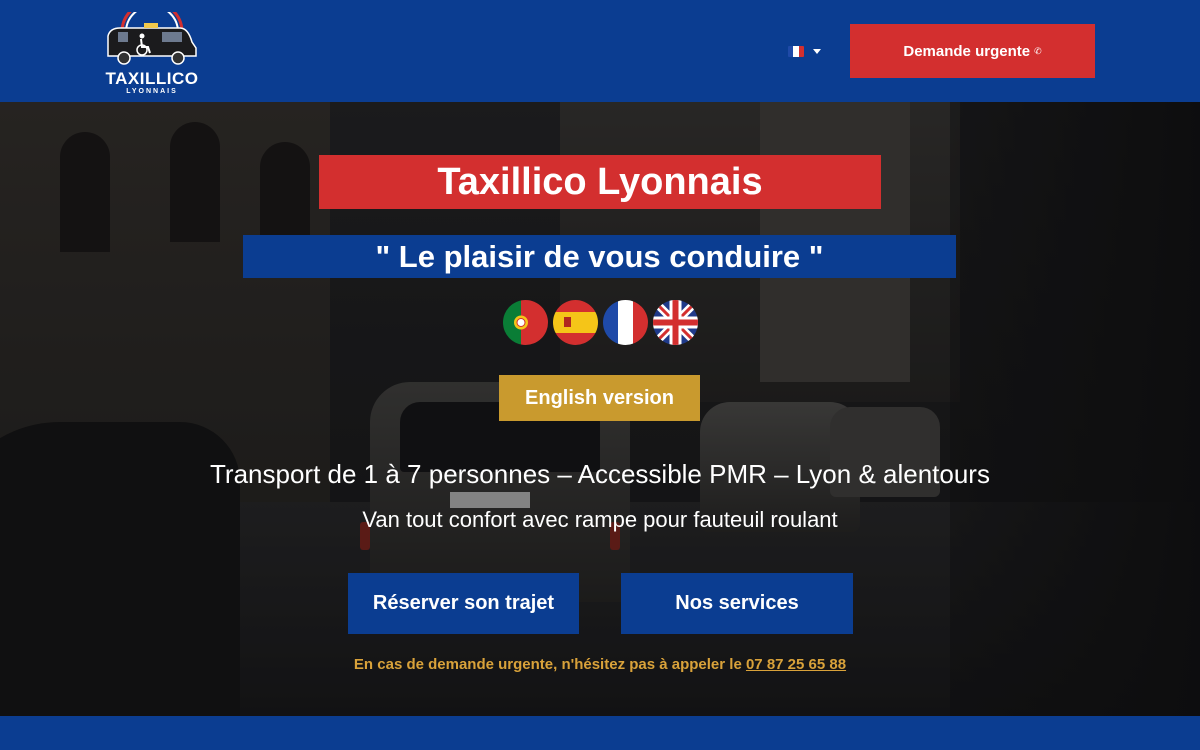  I want to click on urgent-request-button: Demande urgente ✆, so click(972, 51).